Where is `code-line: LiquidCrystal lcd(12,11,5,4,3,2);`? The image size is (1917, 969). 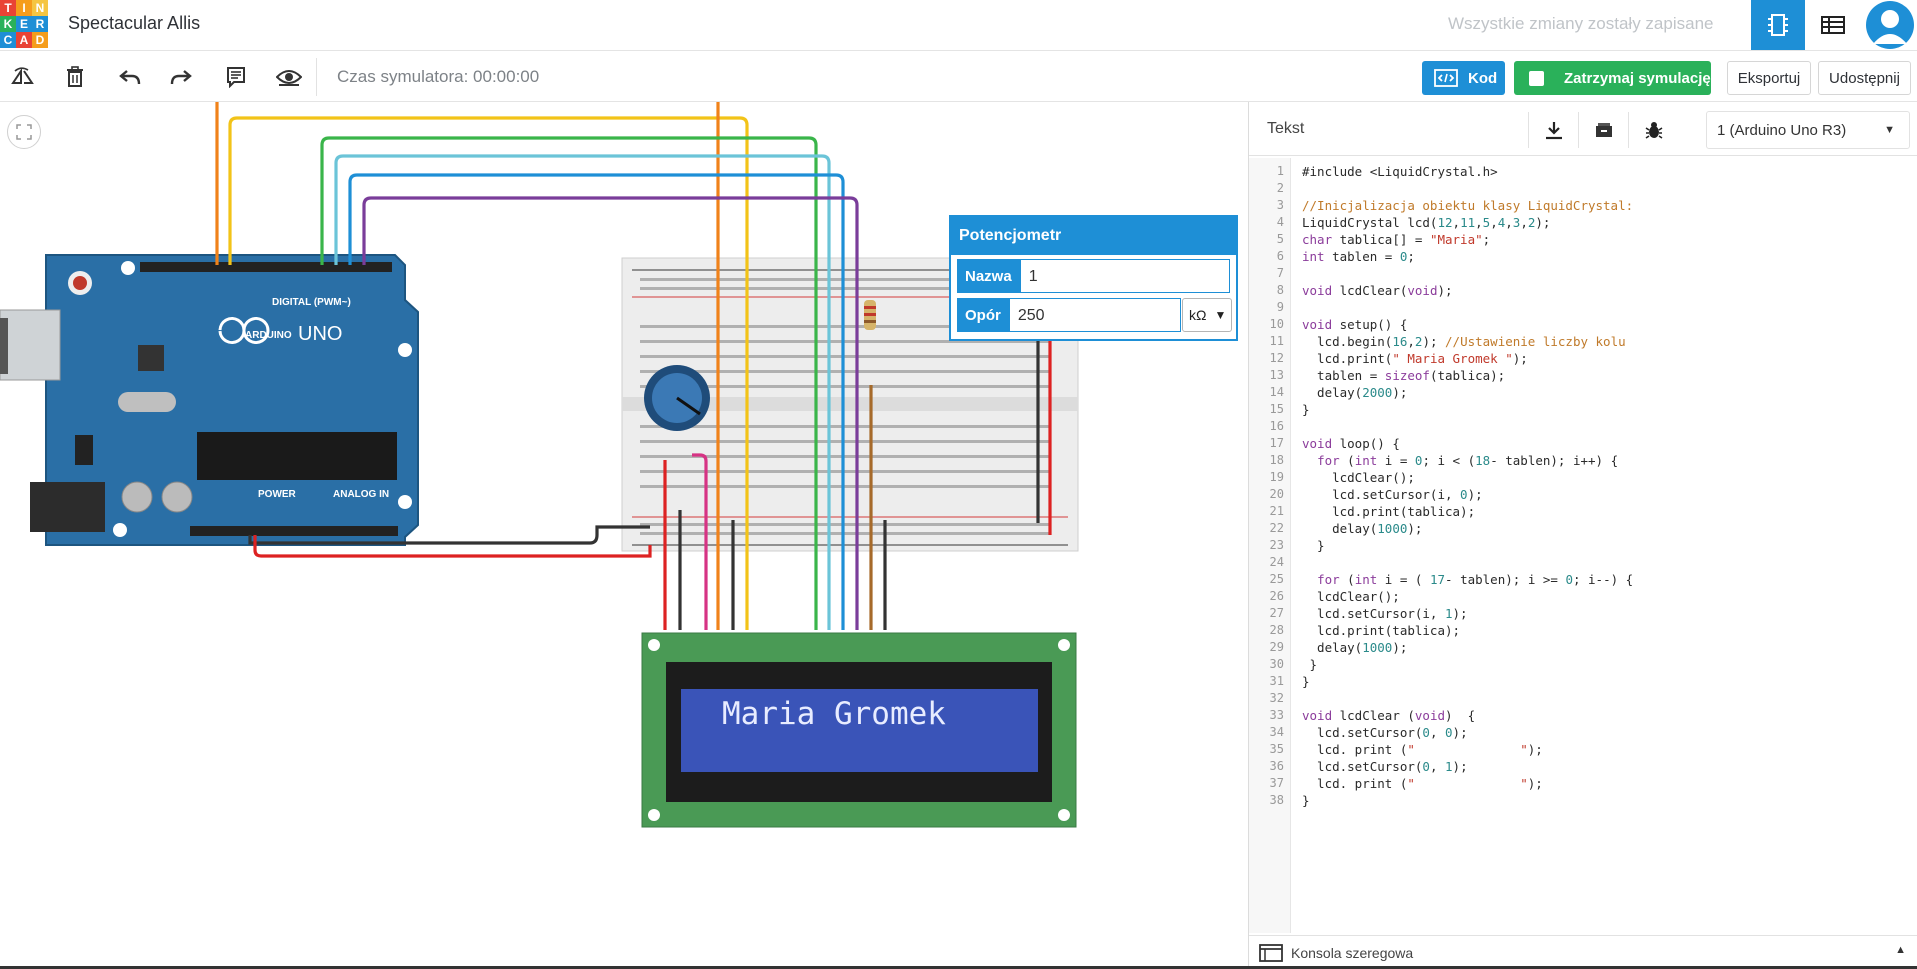
code-line: LiquidCrystal lcd(12,11,5,4,3,2); is located at coordinates (1467, 222).